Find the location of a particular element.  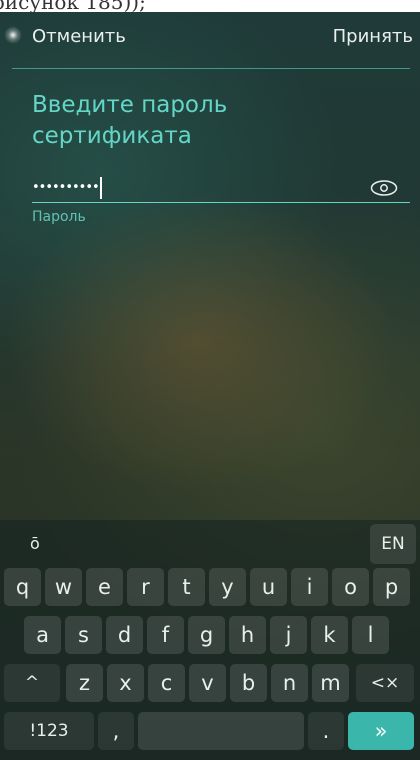

key-o: o is located at coordinates (350, 587).